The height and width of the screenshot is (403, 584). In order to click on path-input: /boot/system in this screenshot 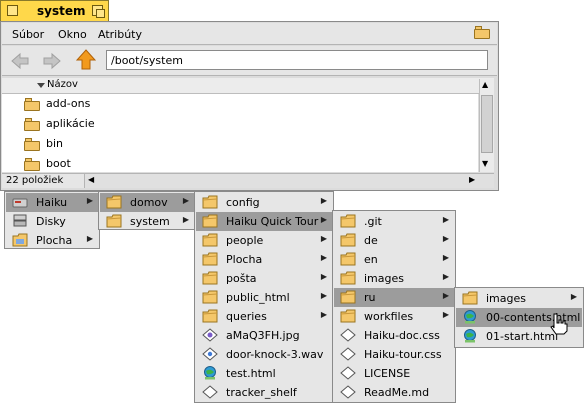, I will do `click(297, 60)`.